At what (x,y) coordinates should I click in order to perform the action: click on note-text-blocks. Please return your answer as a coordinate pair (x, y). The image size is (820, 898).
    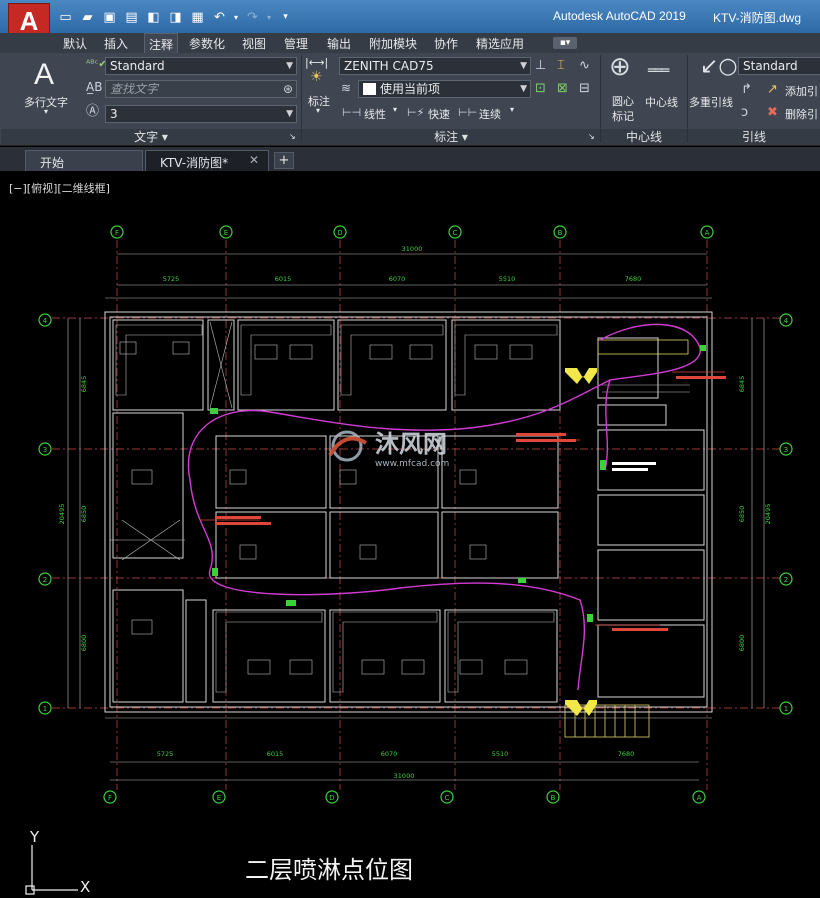
    Looking at the image, I should click on (634, 466).